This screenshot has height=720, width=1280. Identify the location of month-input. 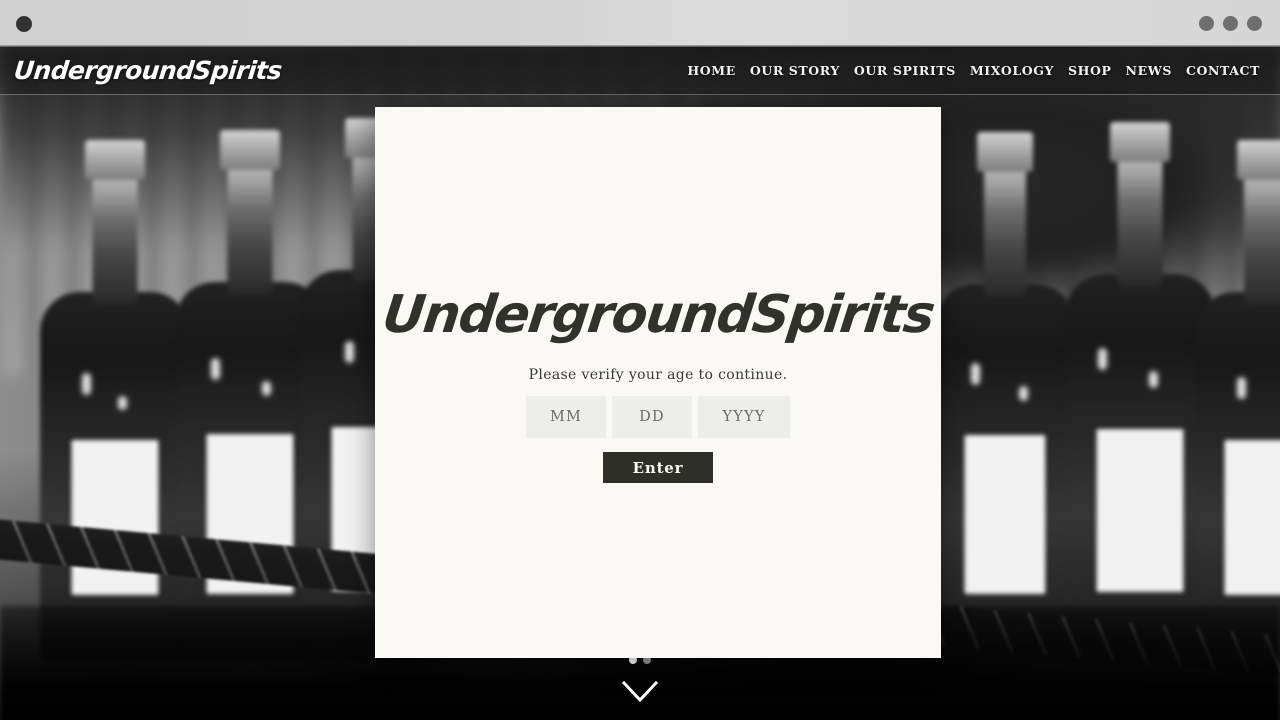
(566, 417).